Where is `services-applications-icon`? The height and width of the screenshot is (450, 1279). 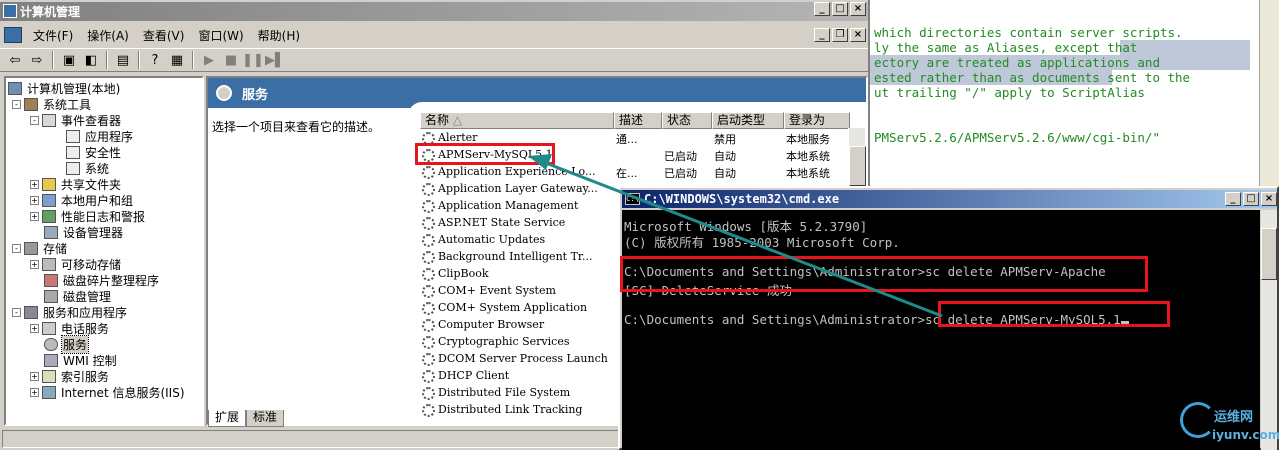
services-applications-icon is located at coordinates (31, 312).